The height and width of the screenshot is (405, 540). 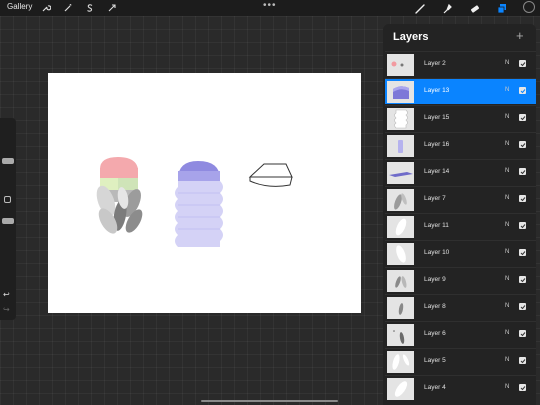 What do you see at coordinates (475, 8) in the screenshot?
I see `eraser-icon` at bounding box center [475, 8].